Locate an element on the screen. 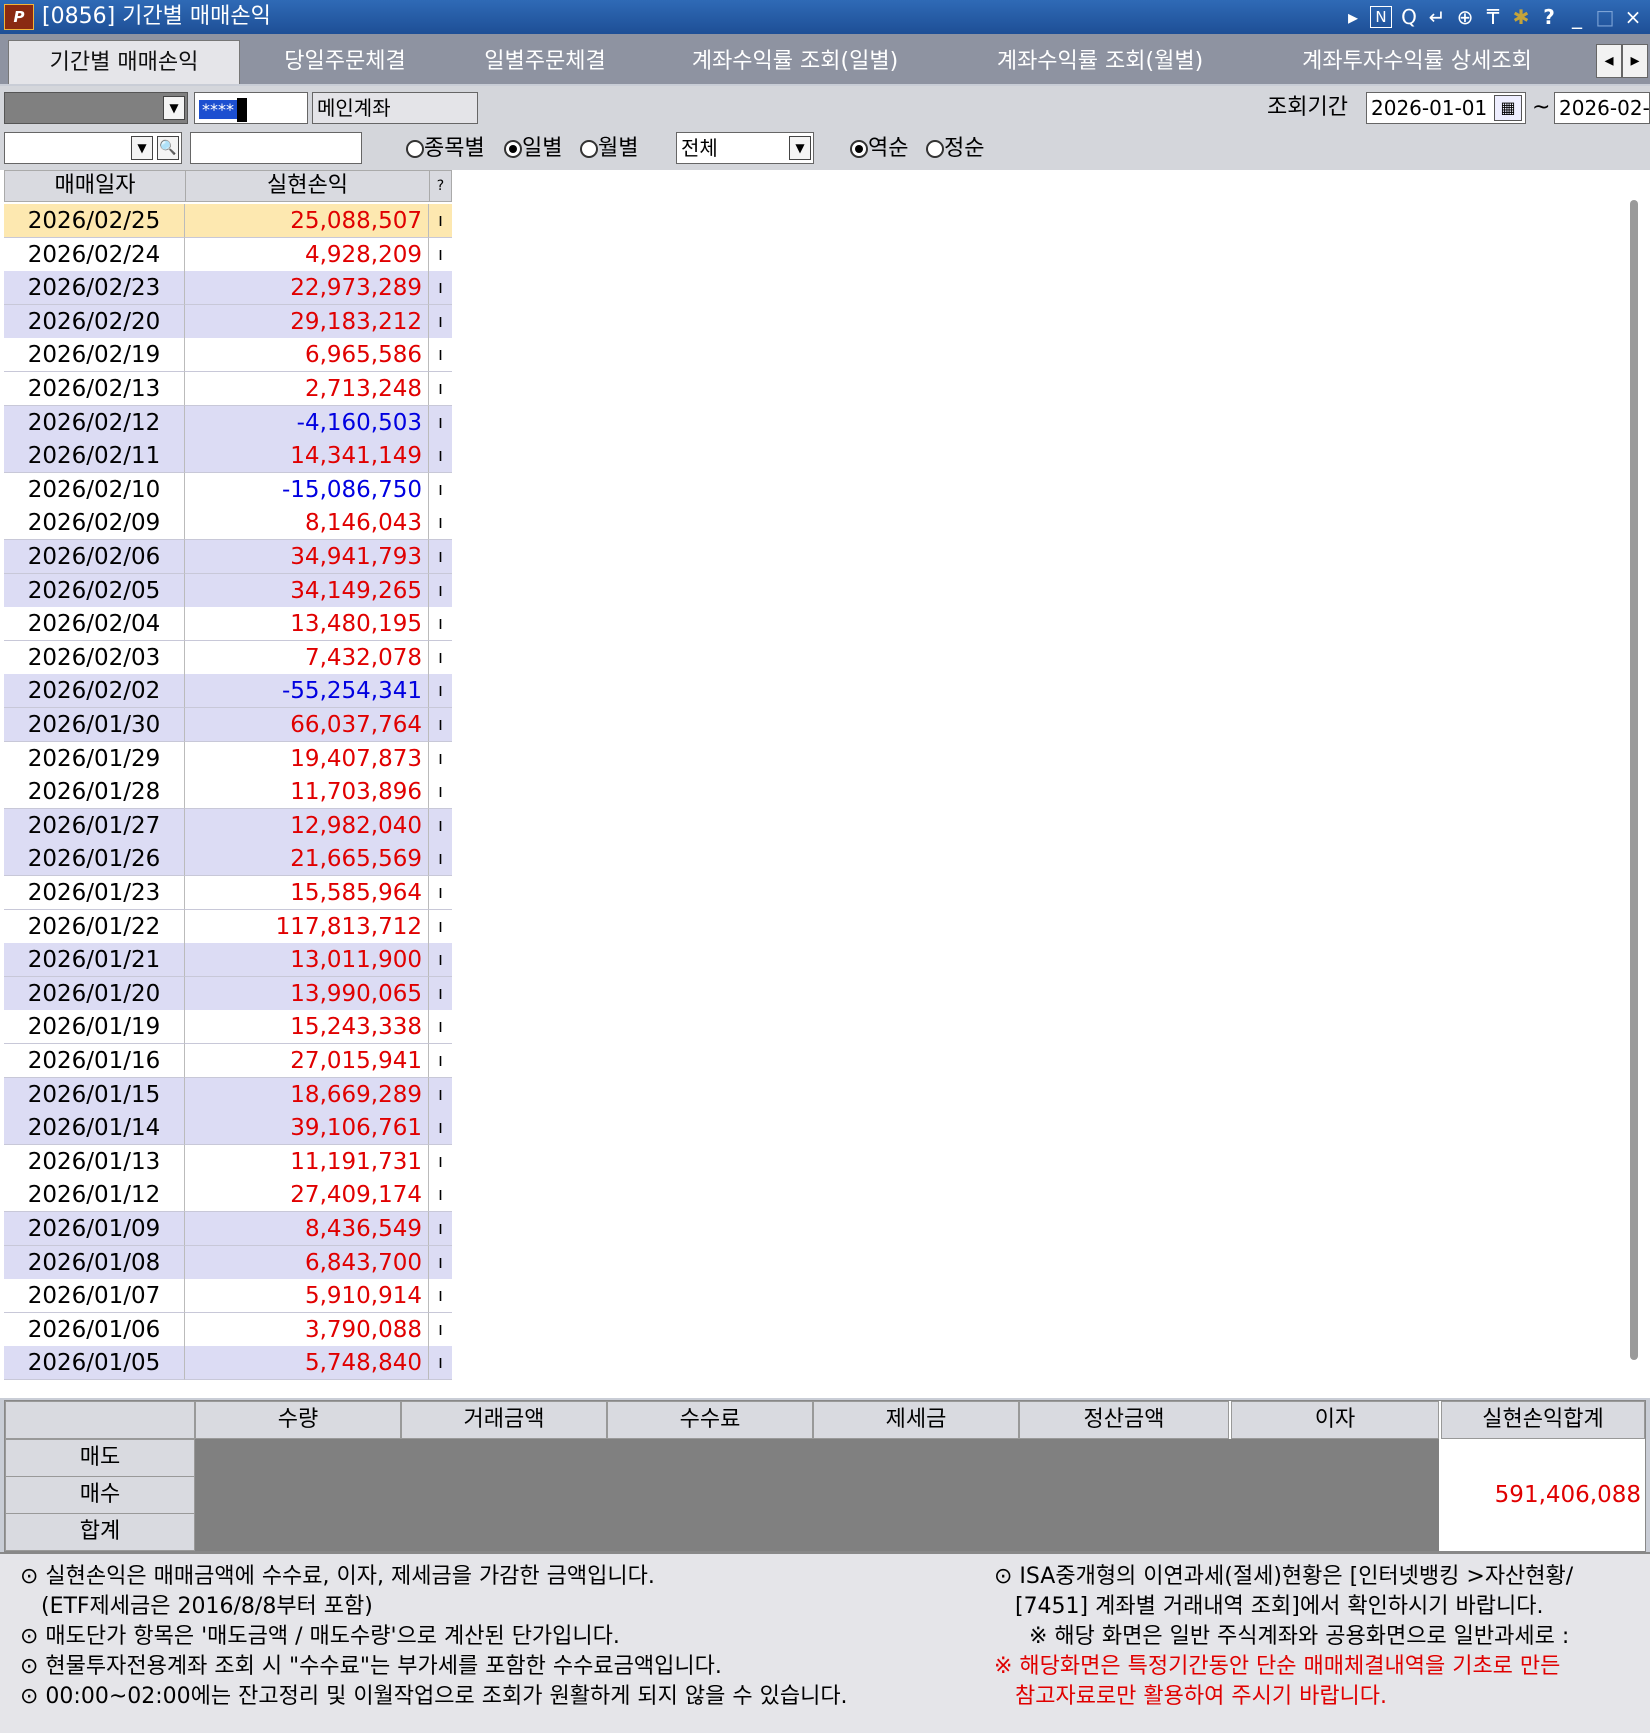 The width and height of the screenshot is (1650, 1733). realized-pnl-cell: 39,106,761 is located at coordinates (307, 1128).